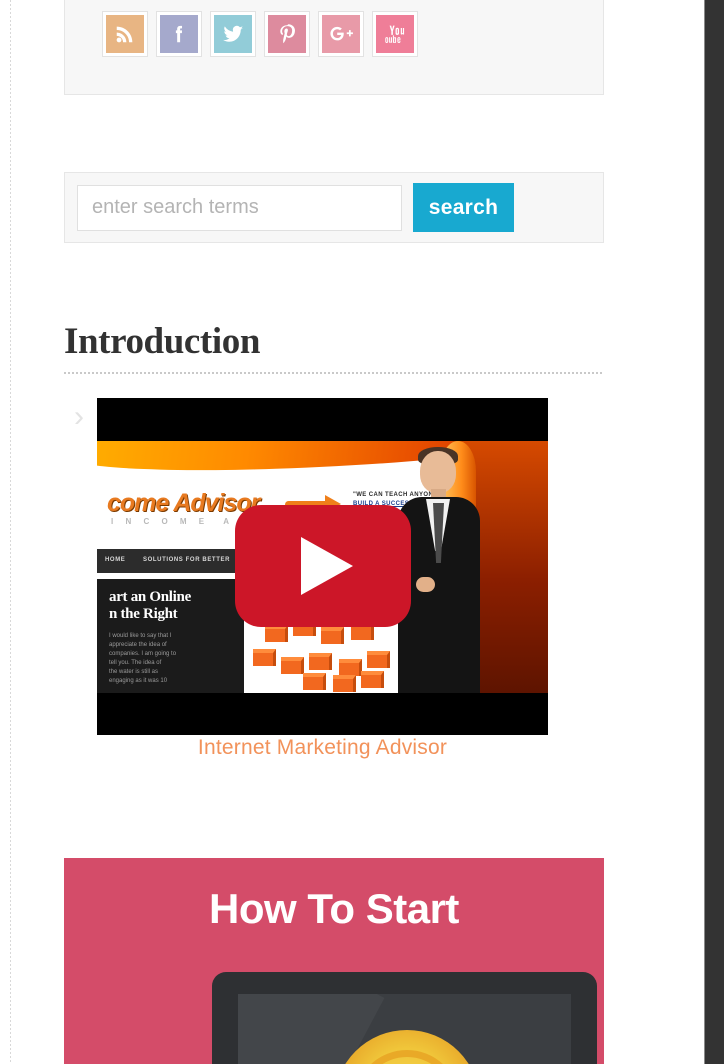  I want to click on google-plus-icon, so click(341, 34).